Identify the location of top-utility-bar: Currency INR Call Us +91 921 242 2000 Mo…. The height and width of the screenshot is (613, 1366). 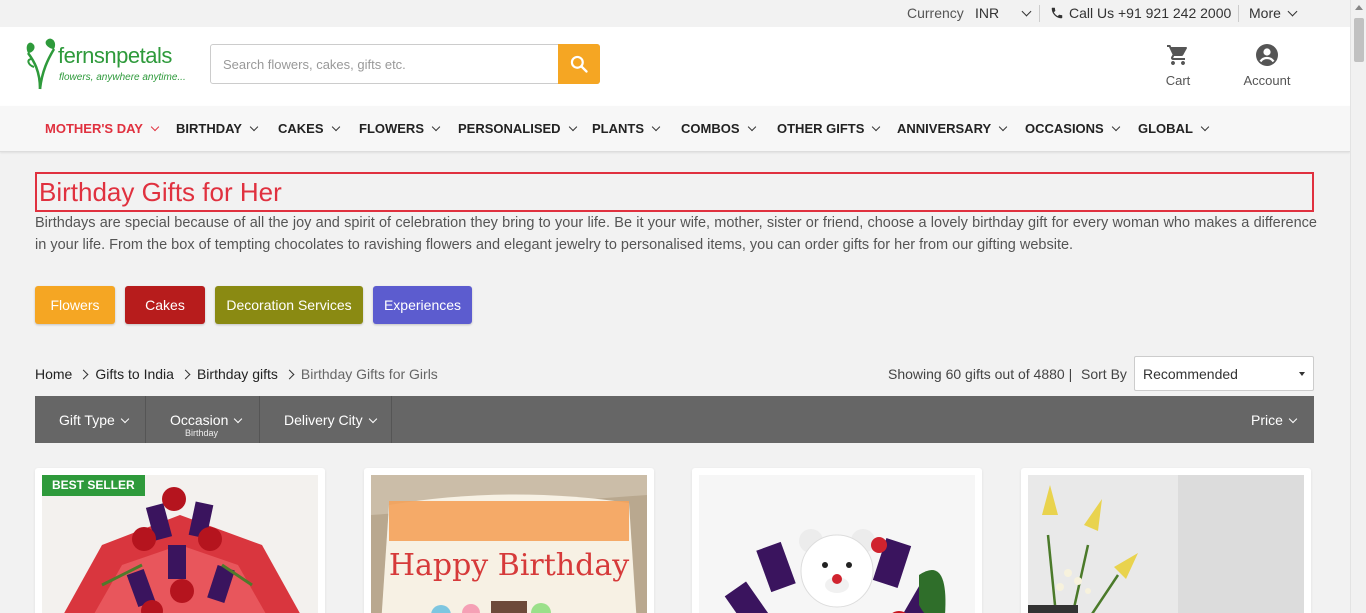
(675, 13).